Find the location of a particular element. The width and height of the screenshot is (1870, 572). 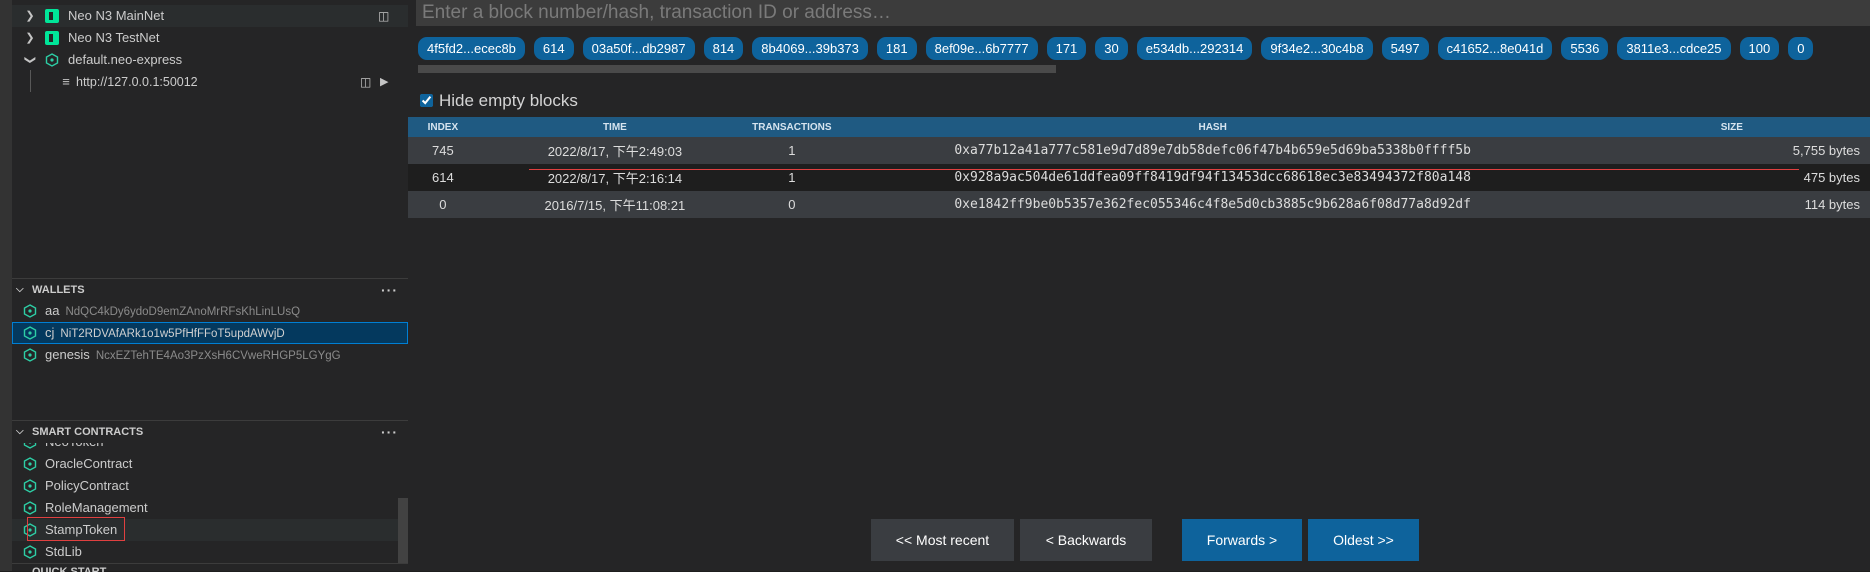

tree-item-label: Neo N3 TestNet is located at coordinates (114, 37).